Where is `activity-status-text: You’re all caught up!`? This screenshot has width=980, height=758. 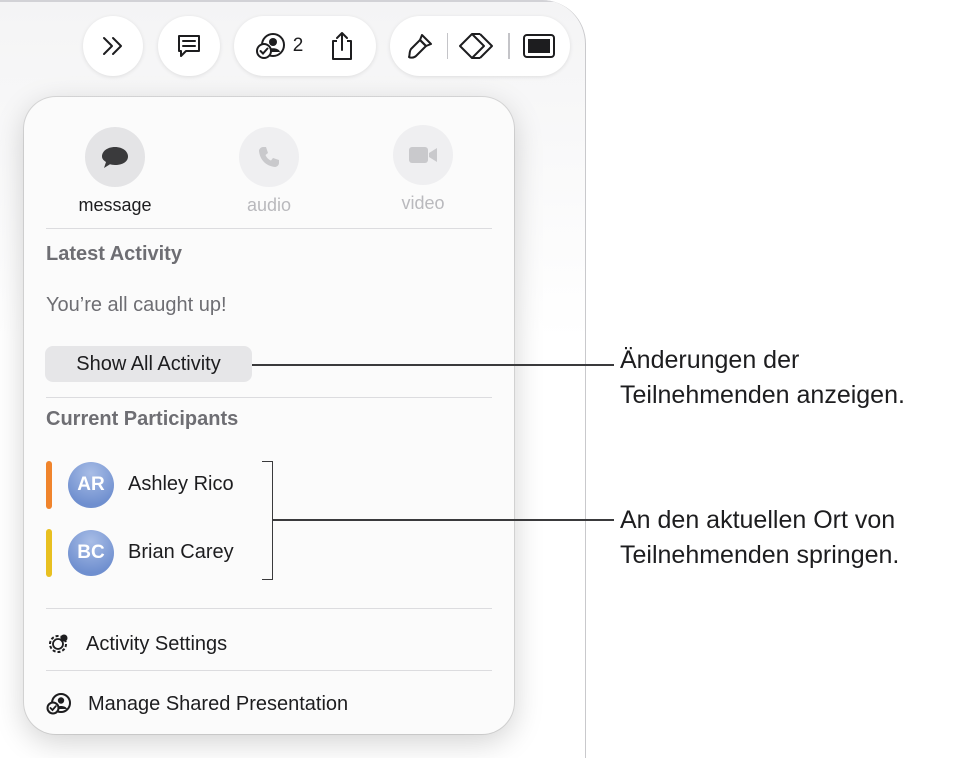
activity-status-text: You’re all caught up! is located at coordinates (136, 305).